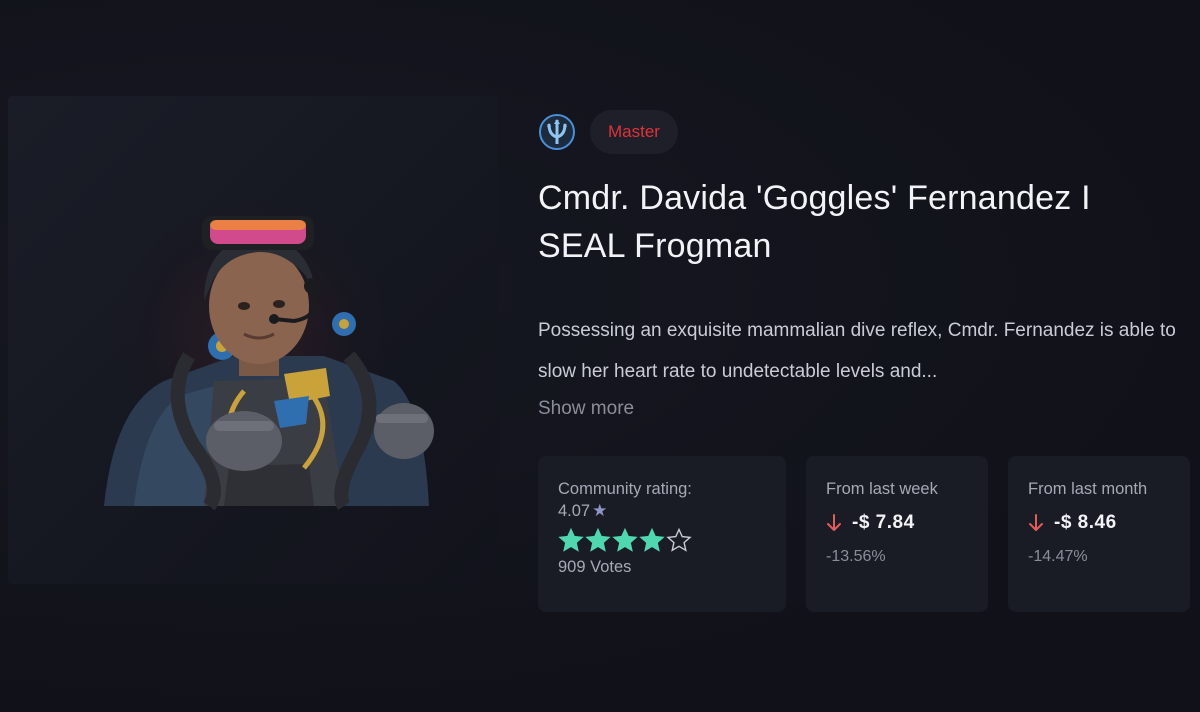  What do you see at coordinates (856, 556) in the screenshot?
I see `week-change-percent: -13.56%` at bounding box center [856, 556].